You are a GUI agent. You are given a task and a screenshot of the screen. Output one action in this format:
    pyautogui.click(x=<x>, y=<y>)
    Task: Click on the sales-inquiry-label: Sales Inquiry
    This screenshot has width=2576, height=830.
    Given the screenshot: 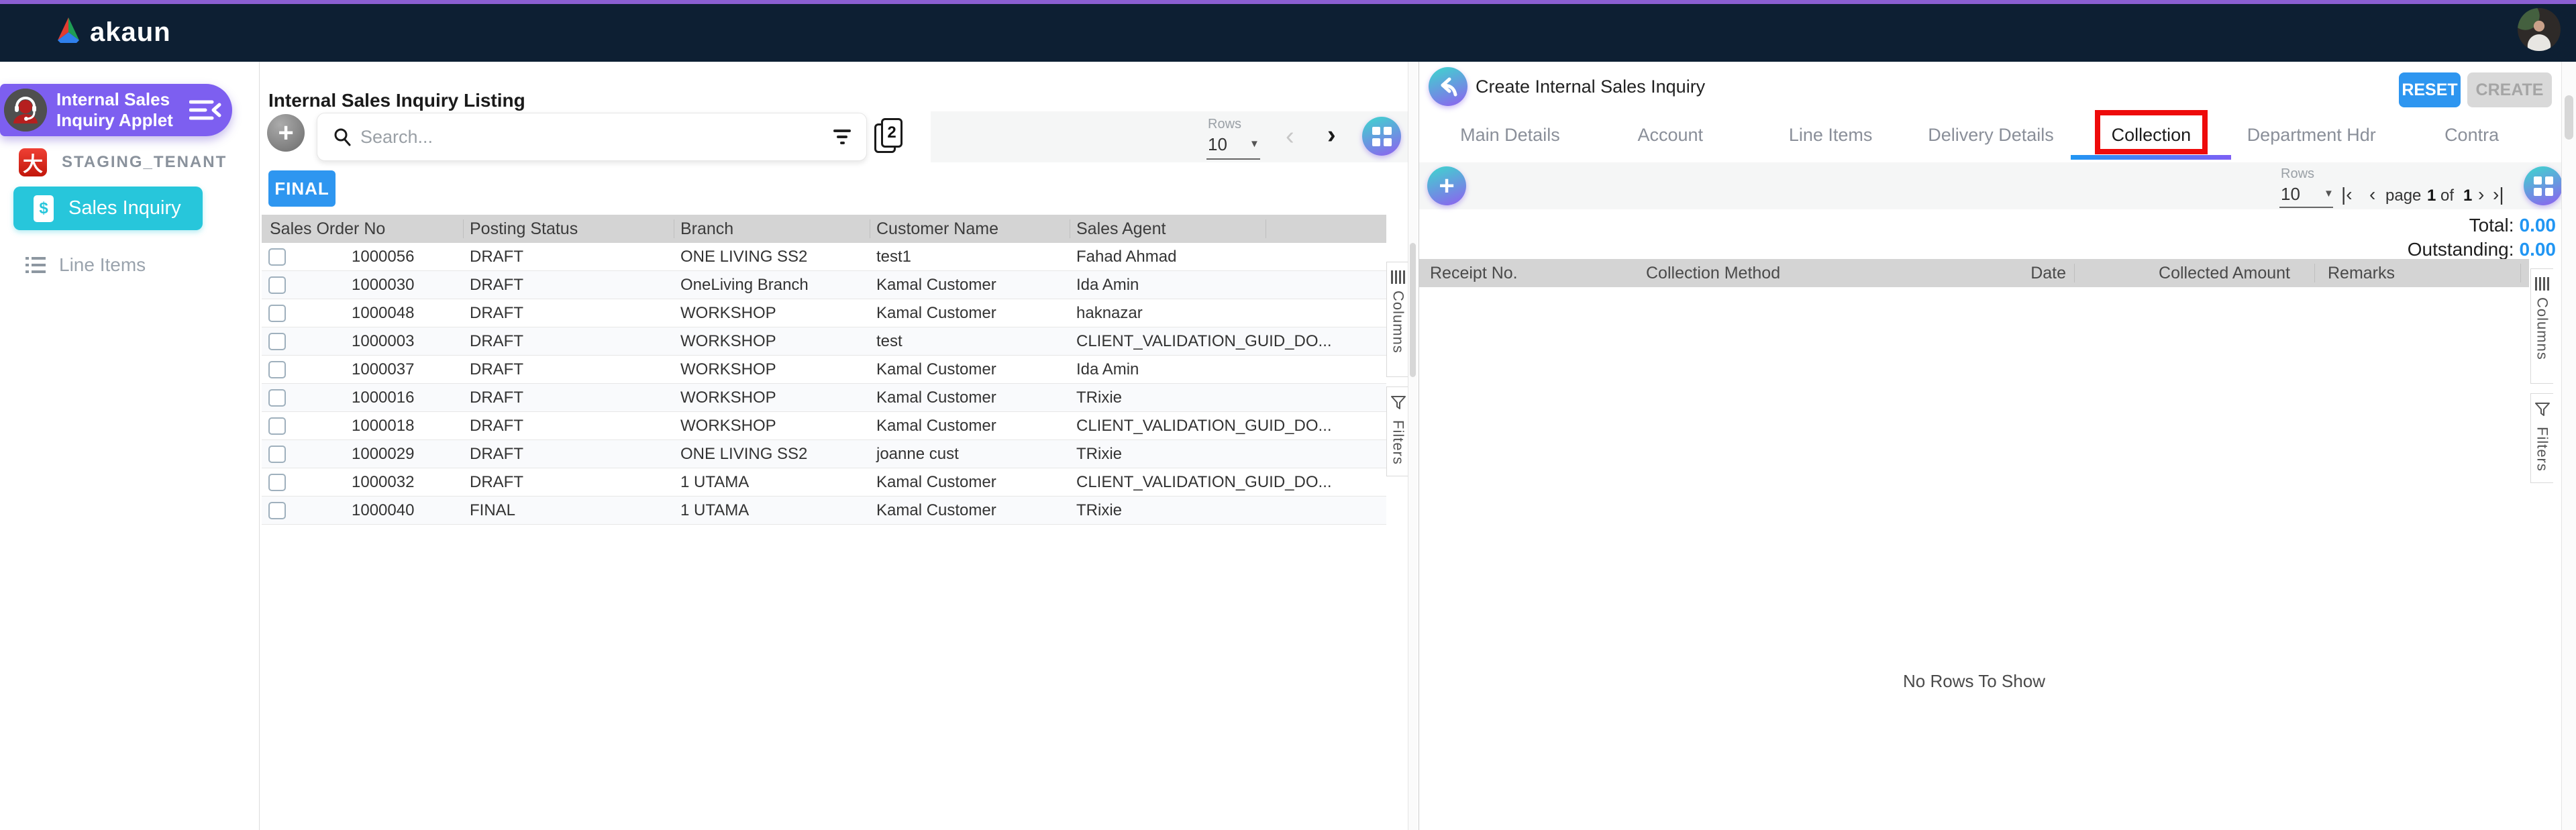 What is the action you would take?
    pyautogui.click(x=124, y=208)
    